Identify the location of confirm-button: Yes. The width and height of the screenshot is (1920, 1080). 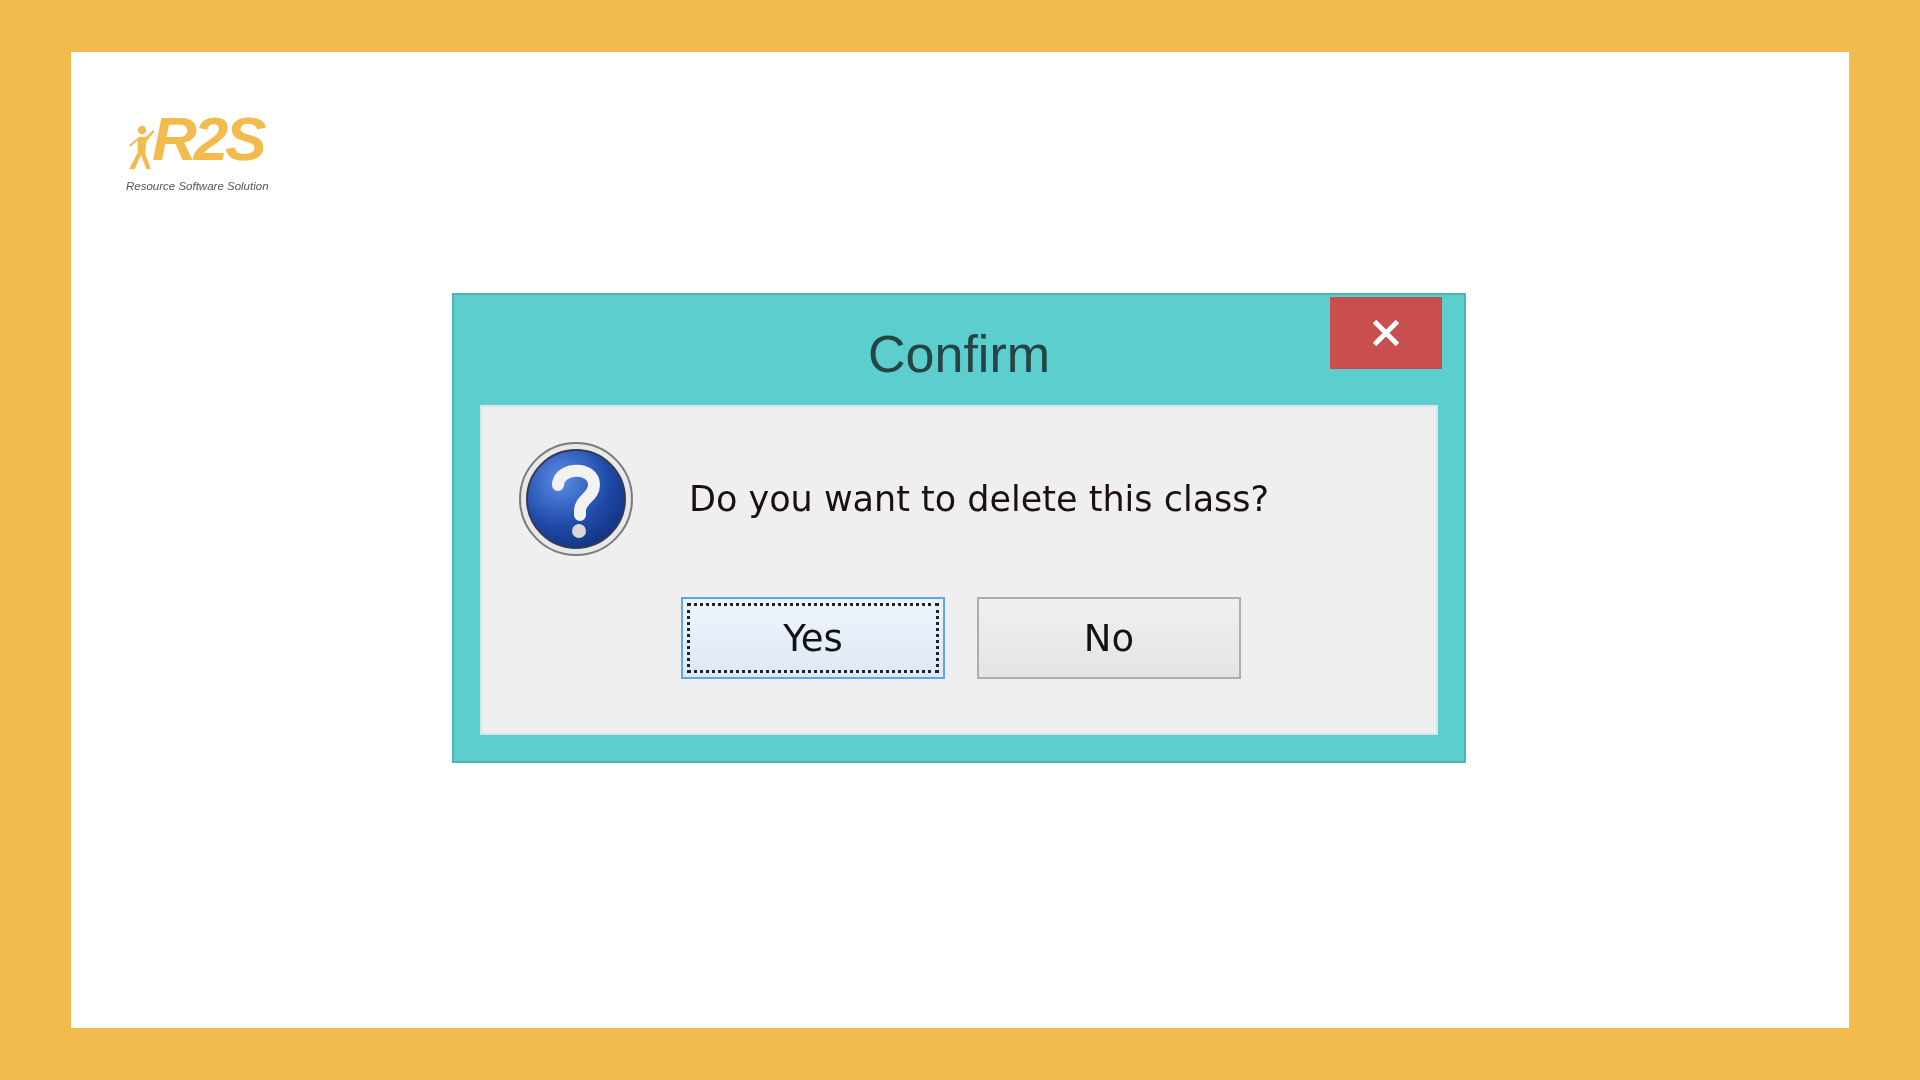
(813, 638).